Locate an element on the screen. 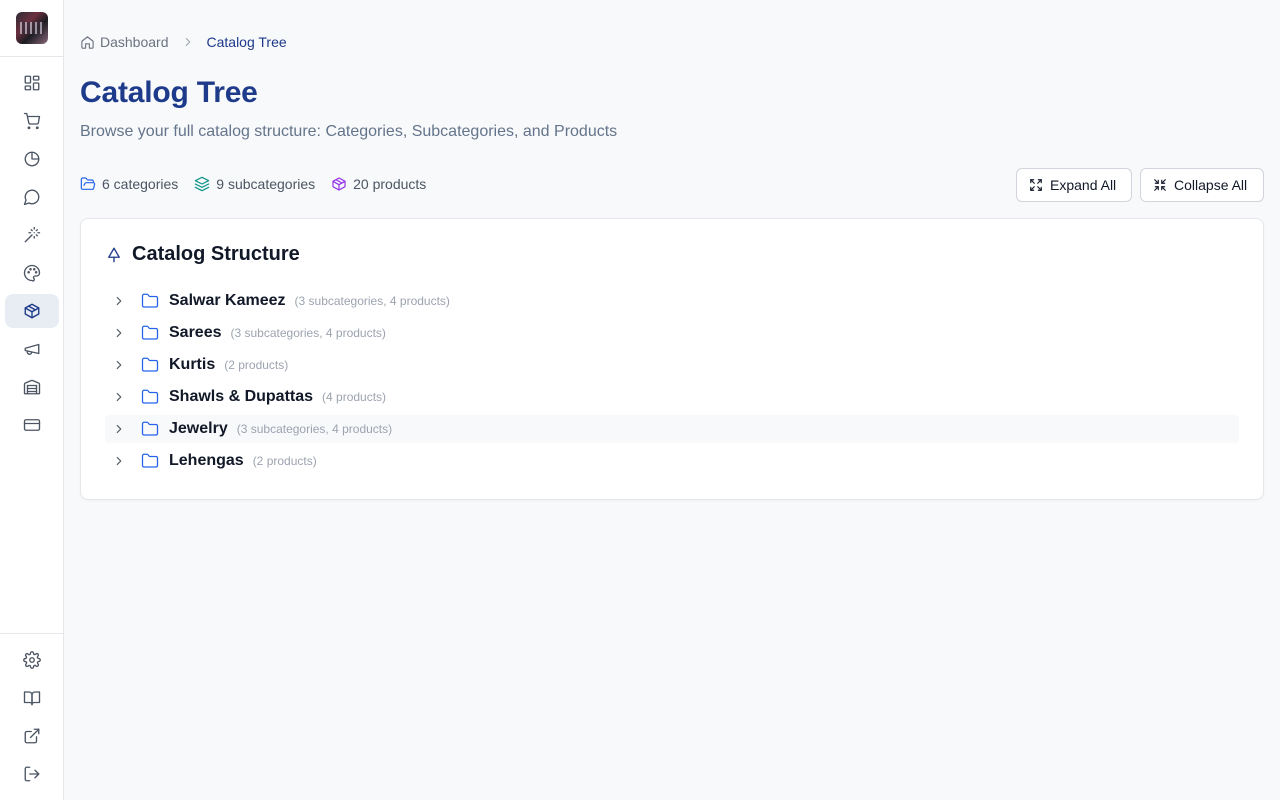 The height and width of the screenshot is (800, 1280). category-name: Salwar Kameez is located at coordinates (227, 300).